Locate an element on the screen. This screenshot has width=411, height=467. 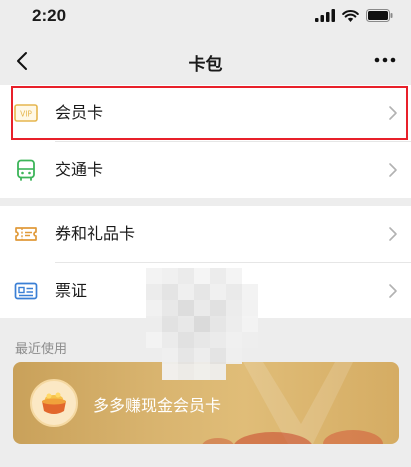
list-item-label: 交通卡 is located at coordinates (79, 169).